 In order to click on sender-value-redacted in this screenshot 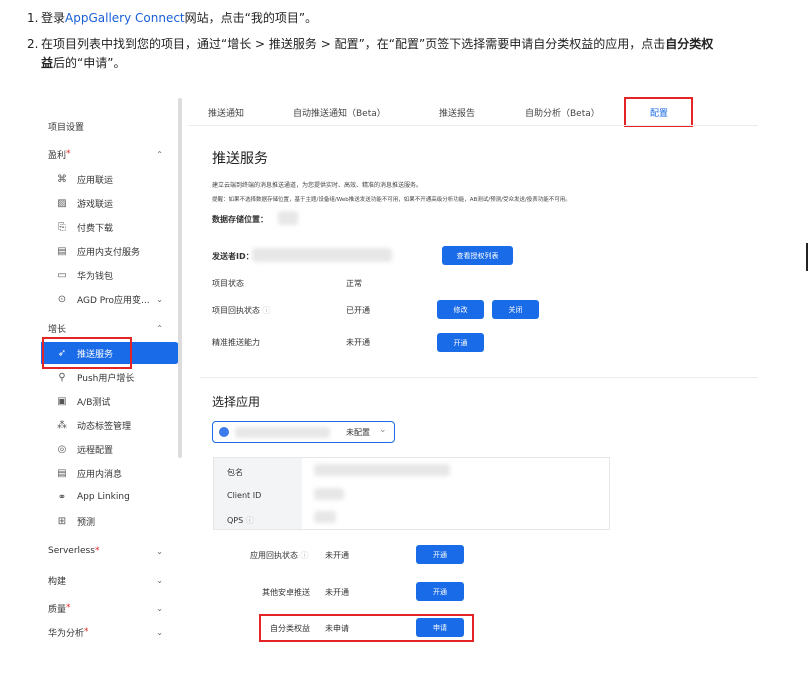, I will do `click(322, 255)`.